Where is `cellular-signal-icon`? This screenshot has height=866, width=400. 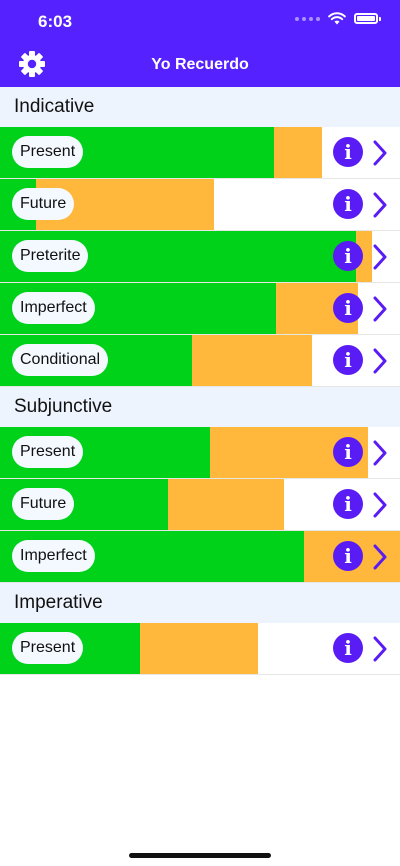 cellular-signal-icon is located at coordinates (307, 18).